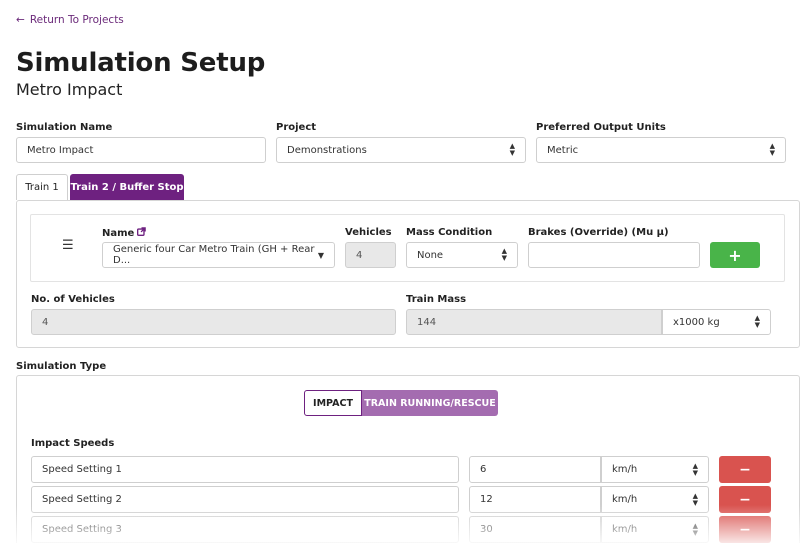 This screenshot has width=800, height=543. I want to click on train-mass-label: Train Mass, so click(436, 299).